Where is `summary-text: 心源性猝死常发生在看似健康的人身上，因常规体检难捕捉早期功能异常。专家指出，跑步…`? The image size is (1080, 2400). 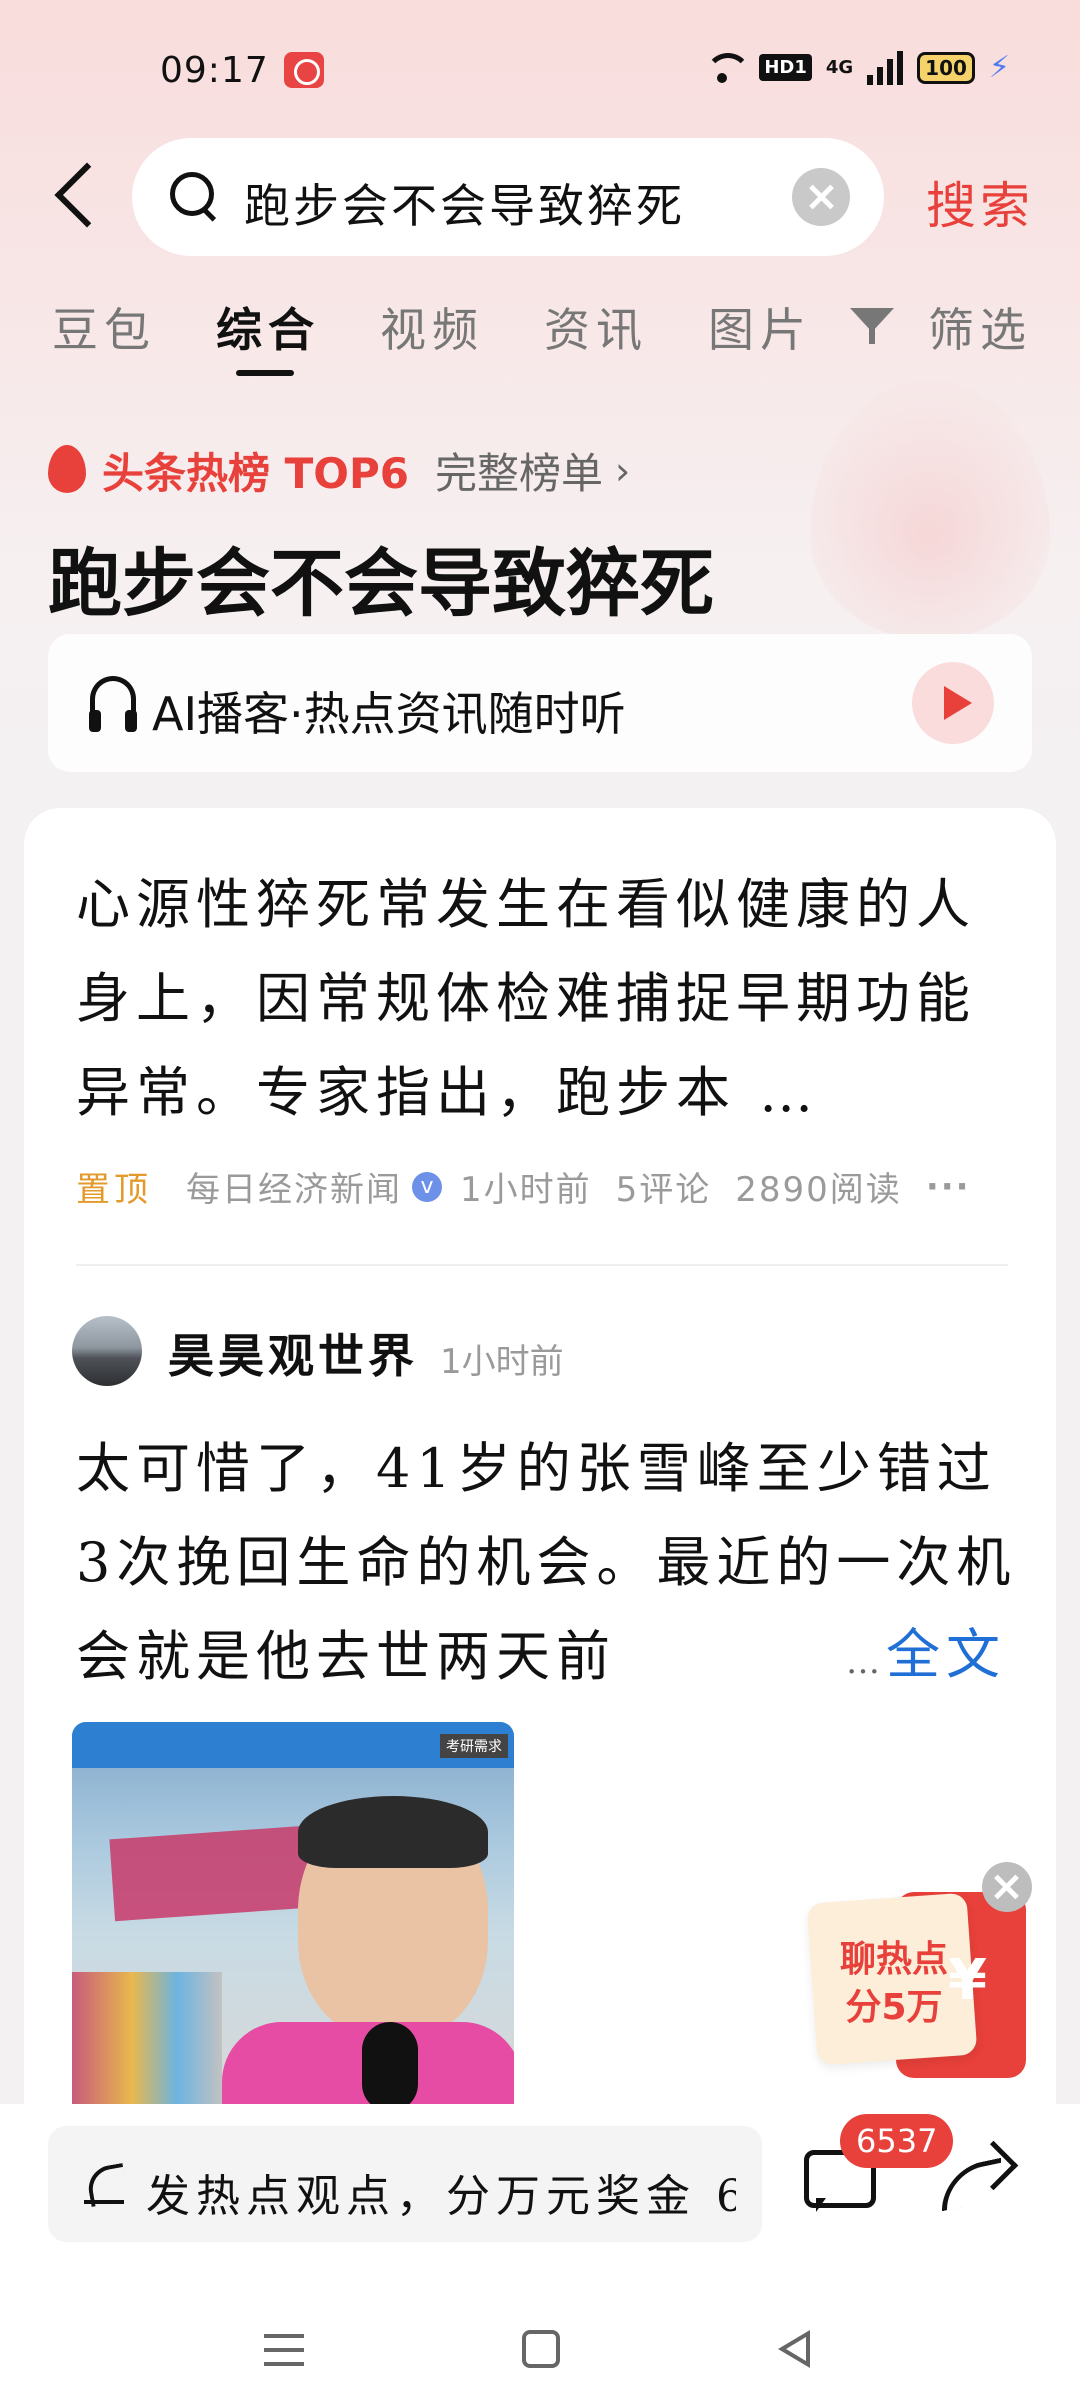 summary-text: 心源性猝死常发生在看似健康的人身上，因常规体检难捕捉早期功能异常。专家指出，跑步… is located at coordinates (536, 999).